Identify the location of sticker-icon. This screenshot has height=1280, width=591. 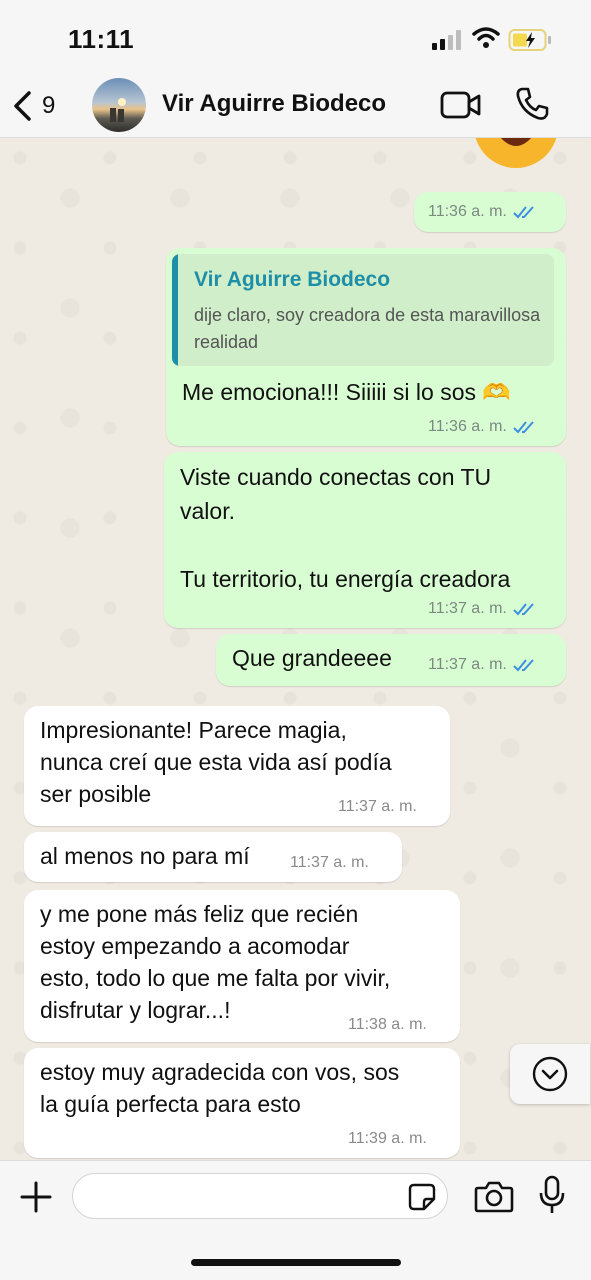
(422, 1197).